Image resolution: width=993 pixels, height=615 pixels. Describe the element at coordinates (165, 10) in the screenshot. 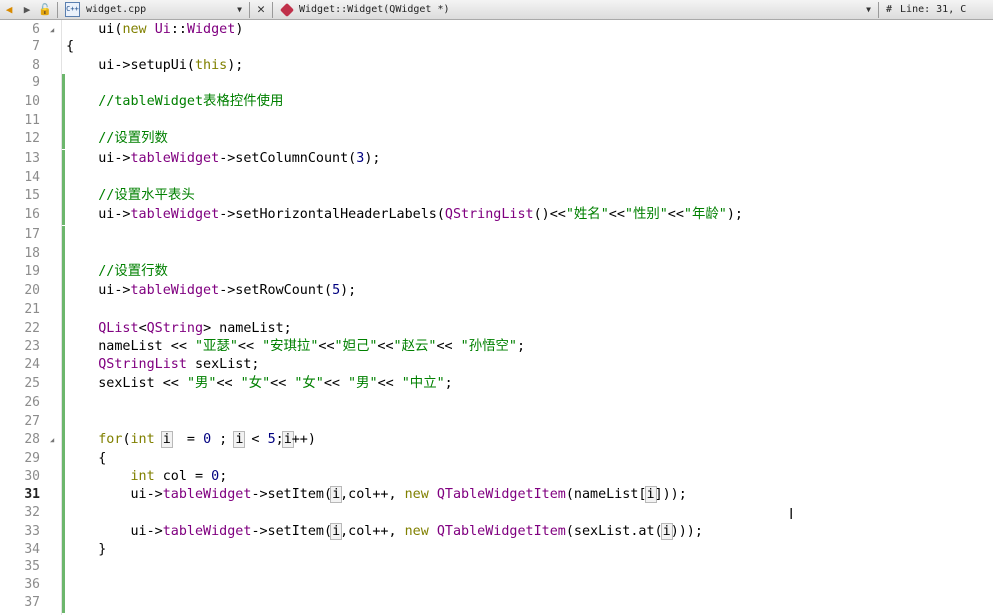

I see `open-documents-combo: widget.cpp ▼` at that location.